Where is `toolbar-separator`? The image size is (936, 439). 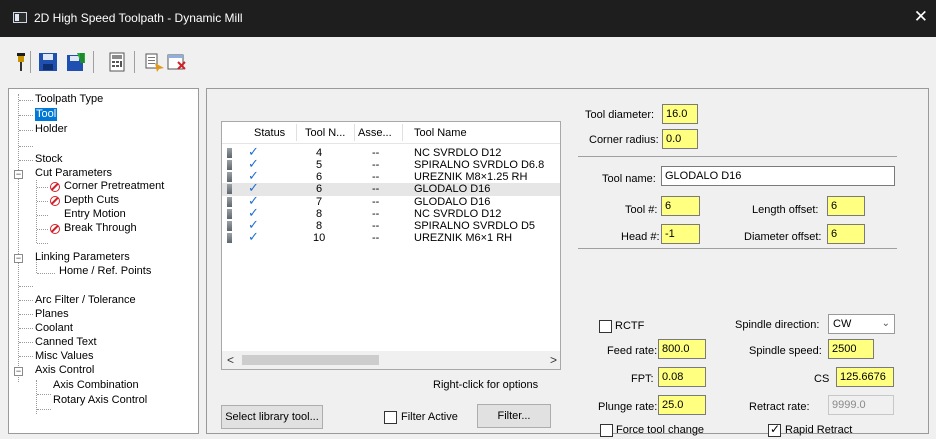 toolbar-separator is located at coordinates (30, 62).